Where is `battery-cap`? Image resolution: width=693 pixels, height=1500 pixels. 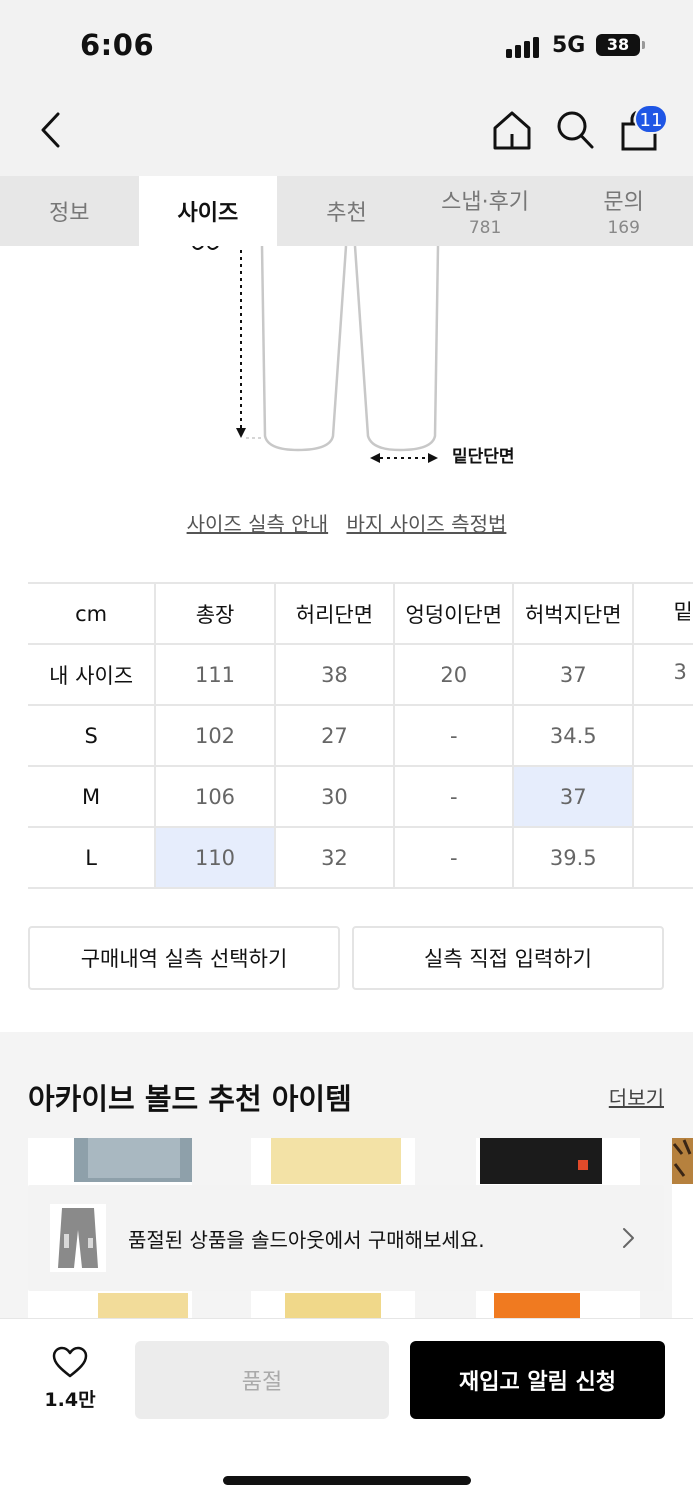 battery-cap is located at coordinates (643, 45).